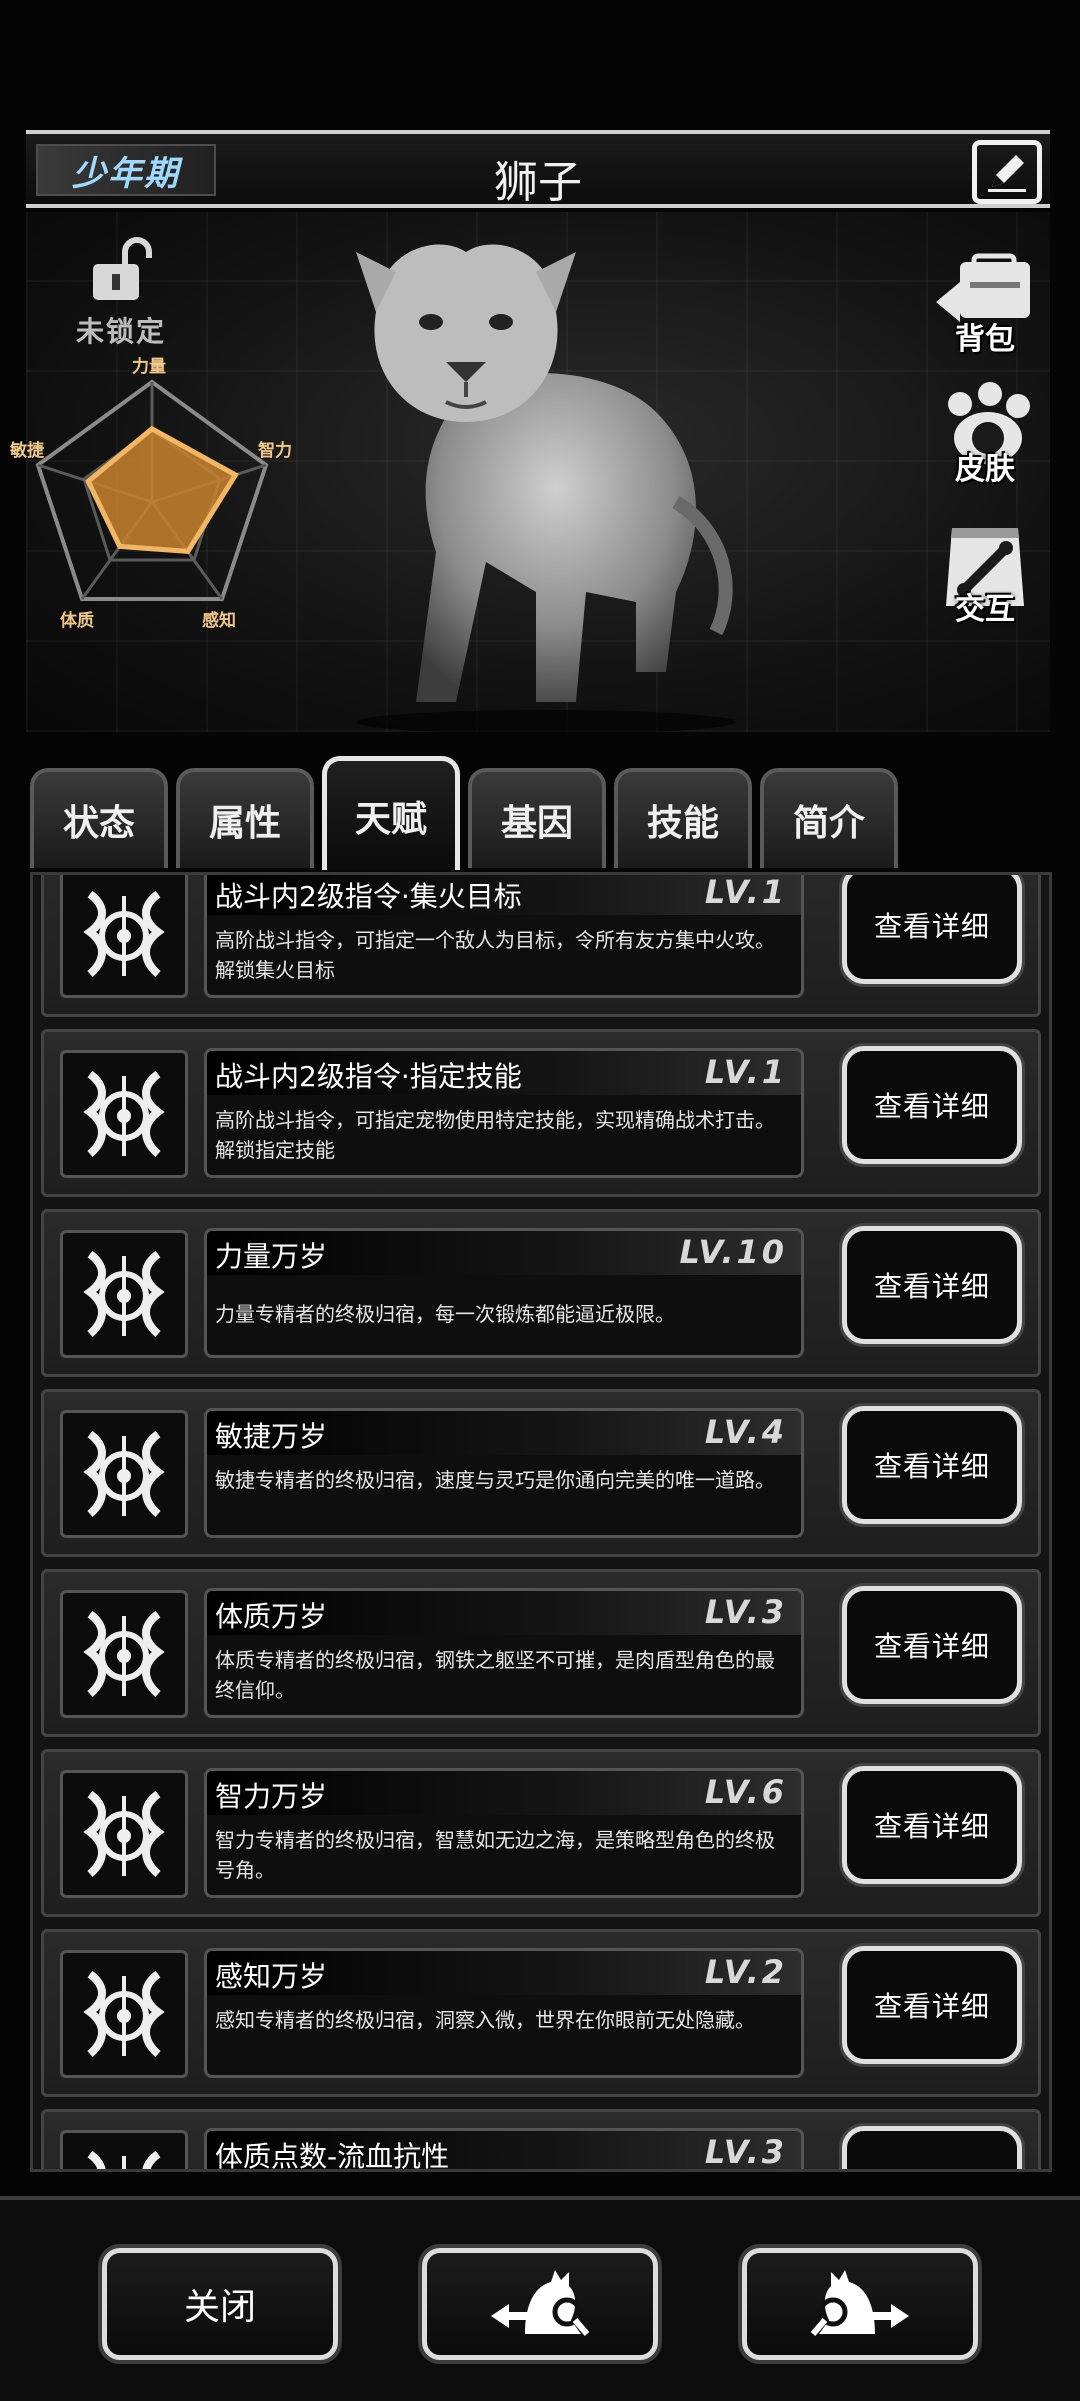  What do you see at coordinates (682, 823) in the screenshot?
I see `tab-skills-label: 技能` at bounding box center [682, 823].